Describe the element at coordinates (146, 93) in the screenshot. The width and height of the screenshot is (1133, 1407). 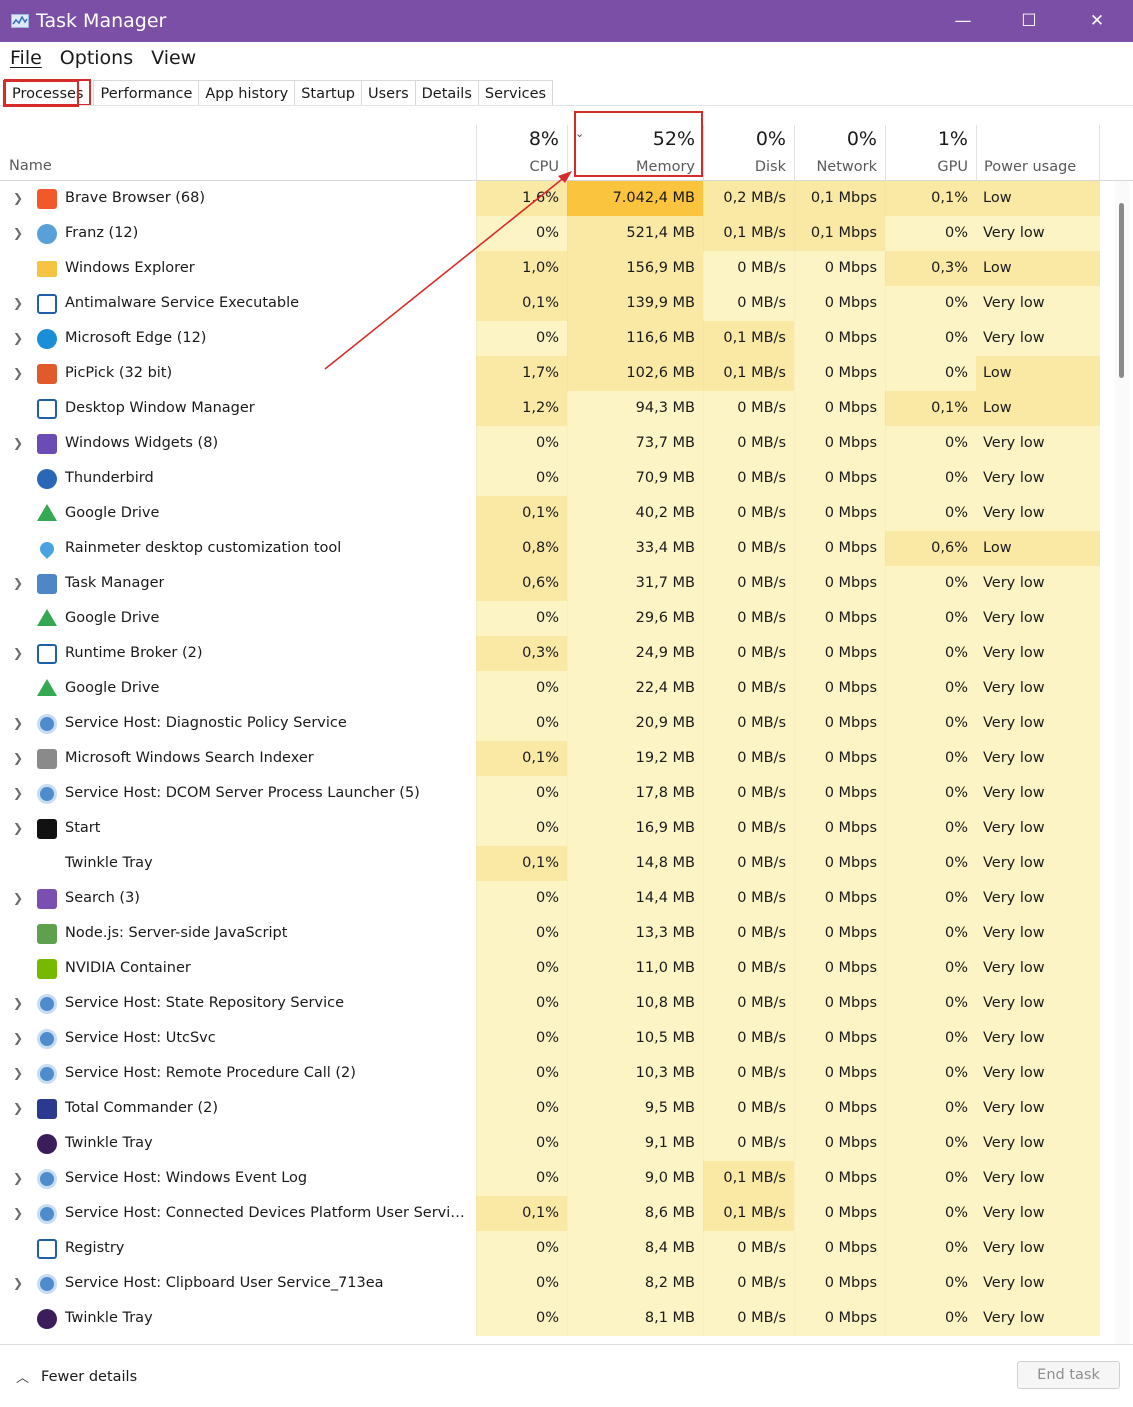
I see `tab-performance: Performance` at that location.